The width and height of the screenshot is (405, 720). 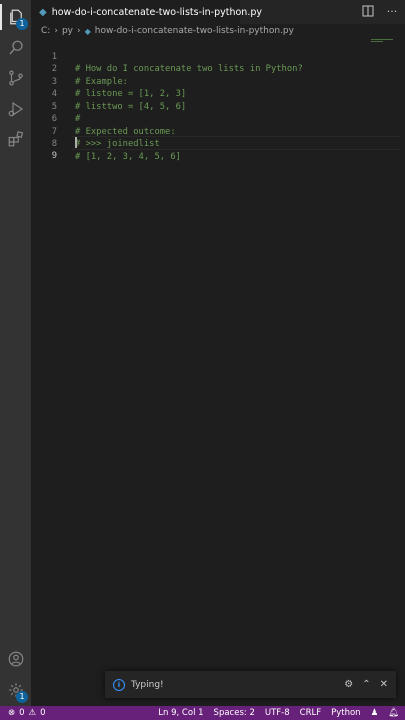 I want to click on error-count: 0, so click(x=22, y=713).